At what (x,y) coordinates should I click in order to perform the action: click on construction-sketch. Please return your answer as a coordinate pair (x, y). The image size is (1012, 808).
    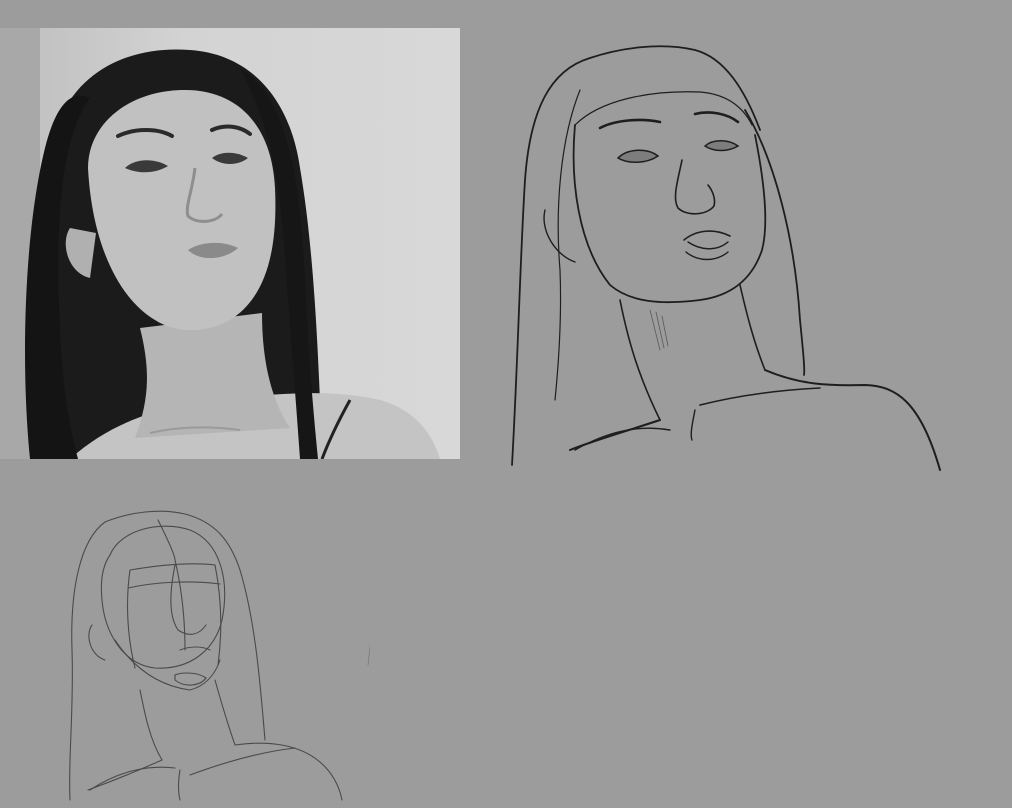
    Looking at the image, I should click on (210, 652).